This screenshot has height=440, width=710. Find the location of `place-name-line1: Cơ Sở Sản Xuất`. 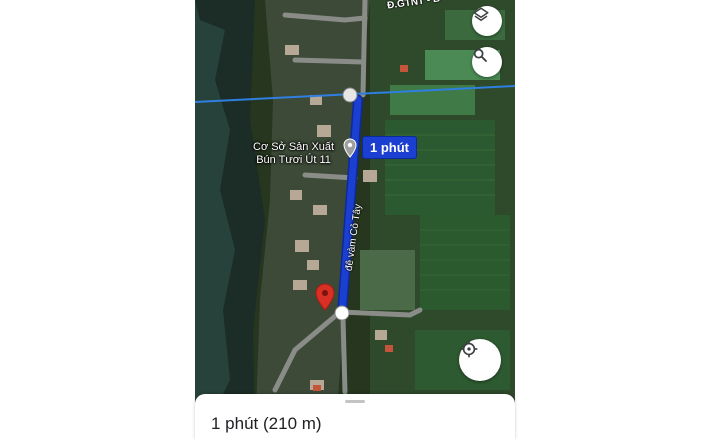

place-name-line1: Cơ Sở Sản Xuất is located at coordinates (294, 147).